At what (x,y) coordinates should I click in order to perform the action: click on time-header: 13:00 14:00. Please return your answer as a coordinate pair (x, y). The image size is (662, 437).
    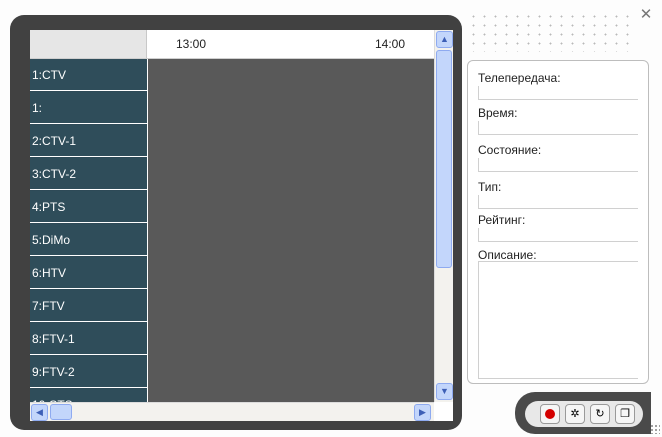
    Looking at the image, I should click on (232, 44).